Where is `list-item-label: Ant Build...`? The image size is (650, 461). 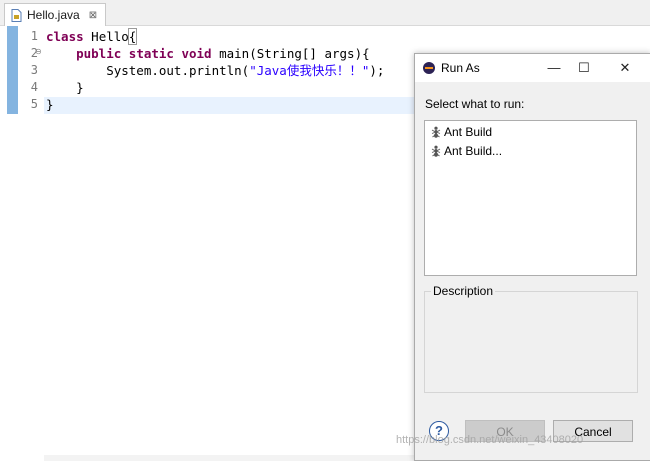
list-item-label: Ant Build... is located at coordinates (473, 151).